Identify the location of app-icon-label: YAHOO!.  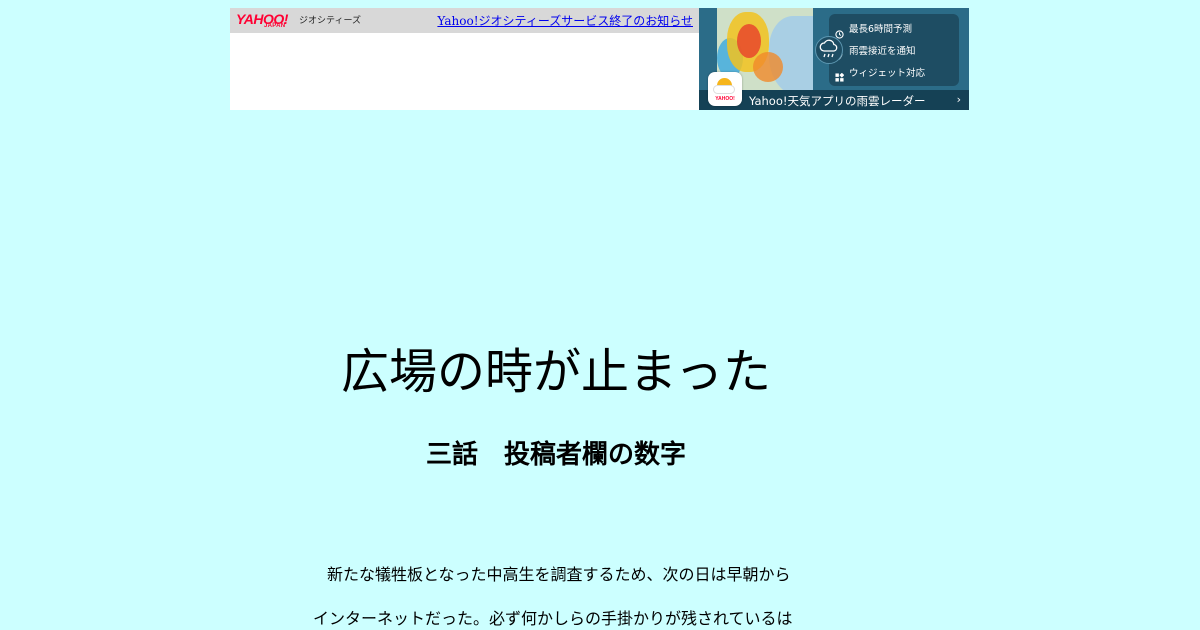
(725, 99).